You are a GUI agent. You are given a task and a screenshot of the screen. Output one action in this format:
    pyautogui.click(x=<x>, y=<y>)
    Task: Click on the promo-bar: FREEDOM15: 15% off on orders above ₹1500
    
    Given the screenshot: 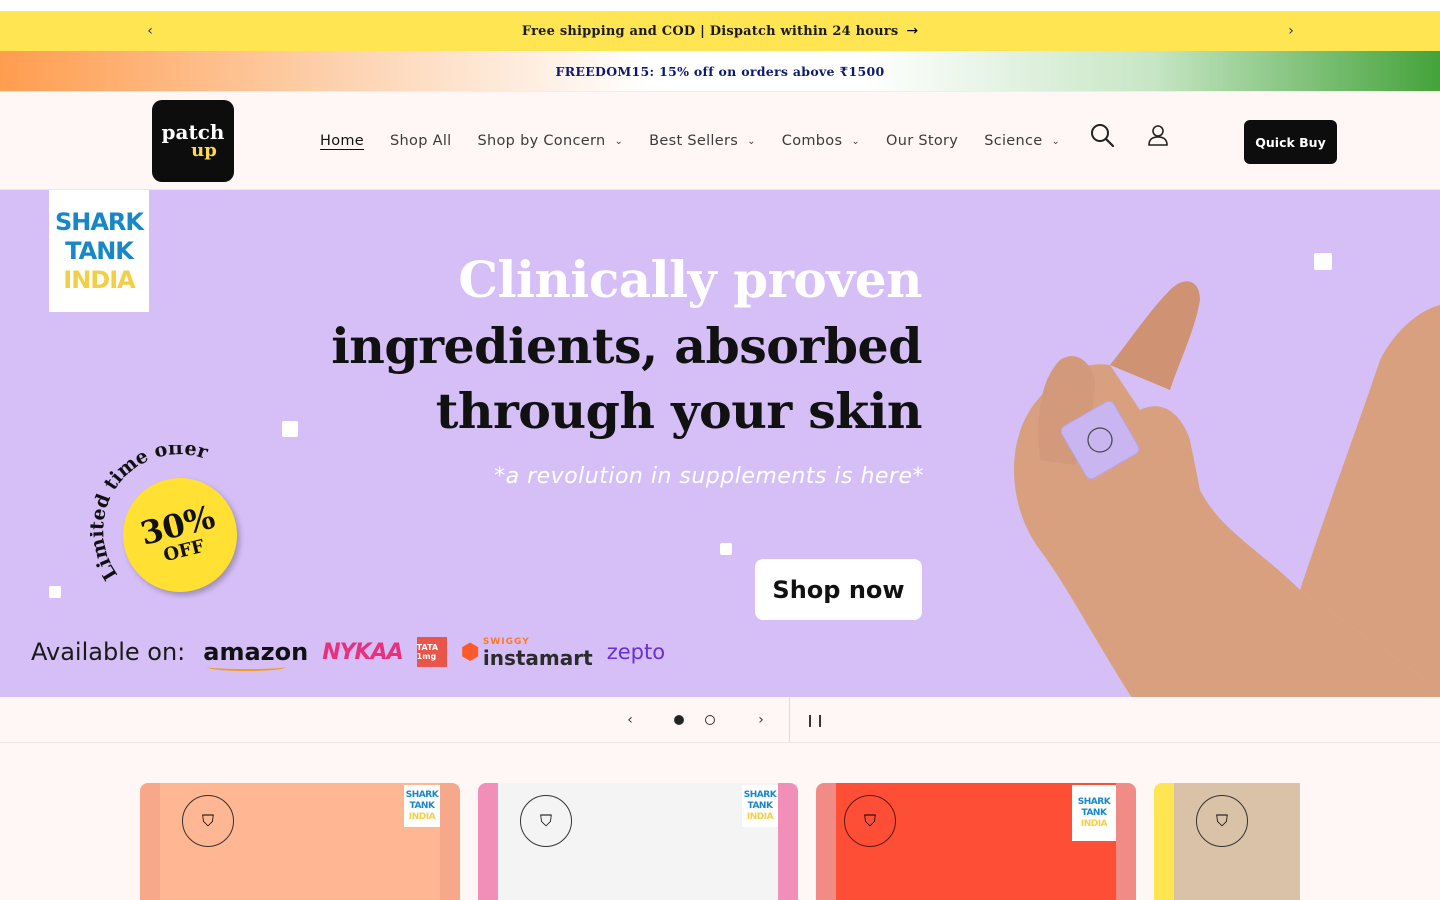 What is the action you would take?
    pyautogui.click(x=720, y=71)
    